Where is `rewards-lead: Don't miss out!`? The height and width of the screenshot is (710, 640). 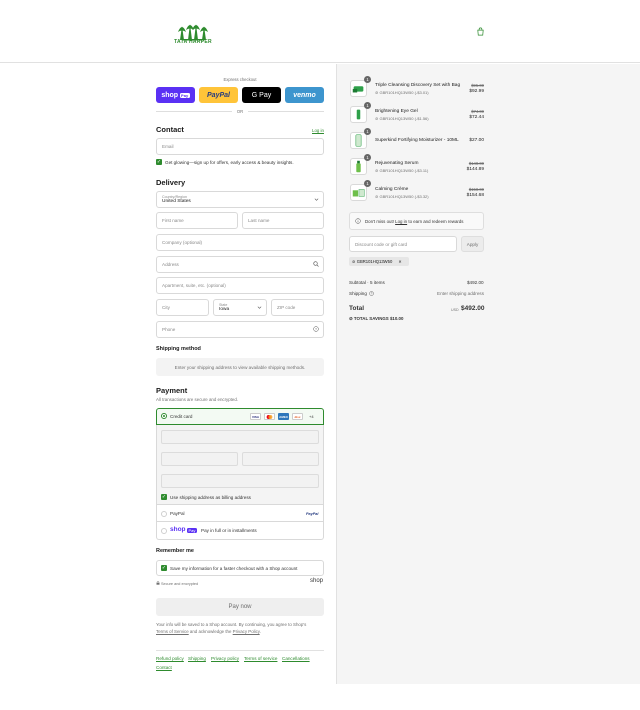 rewards-lead: Don't miss out! is located at coordinates (379, 221).